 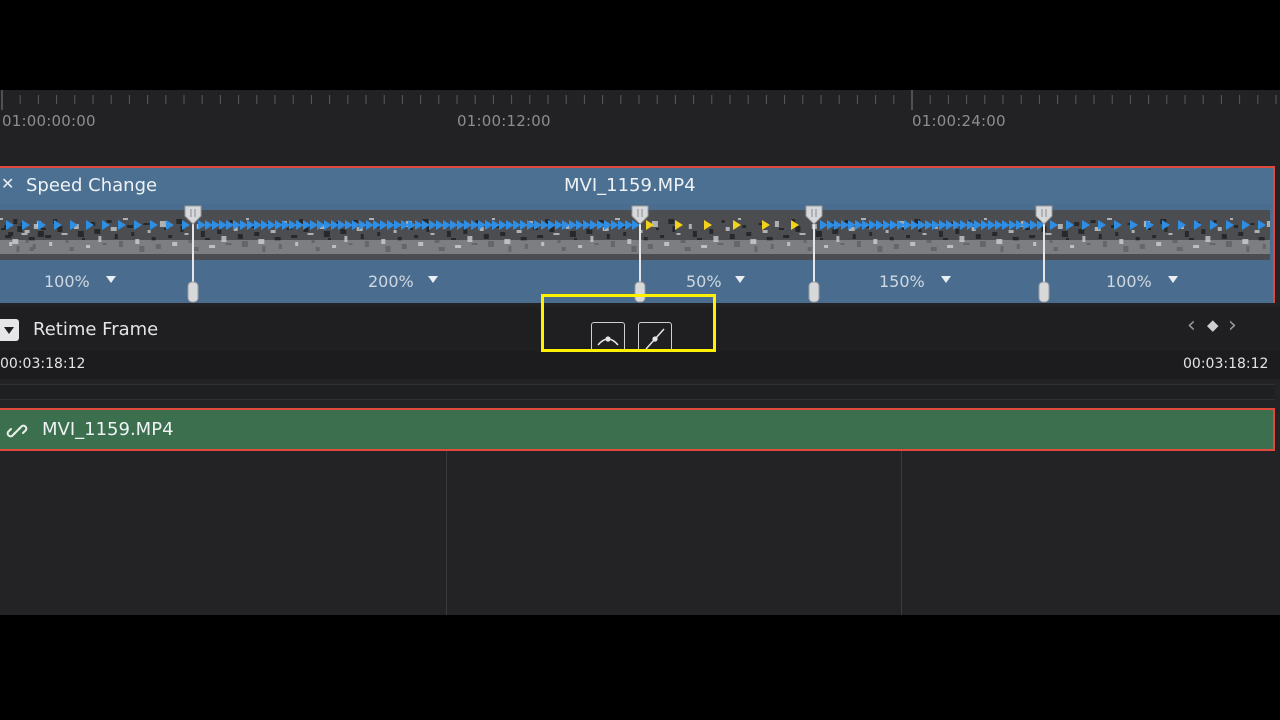 I want to click on link-icon, so click(x=17, y=431).